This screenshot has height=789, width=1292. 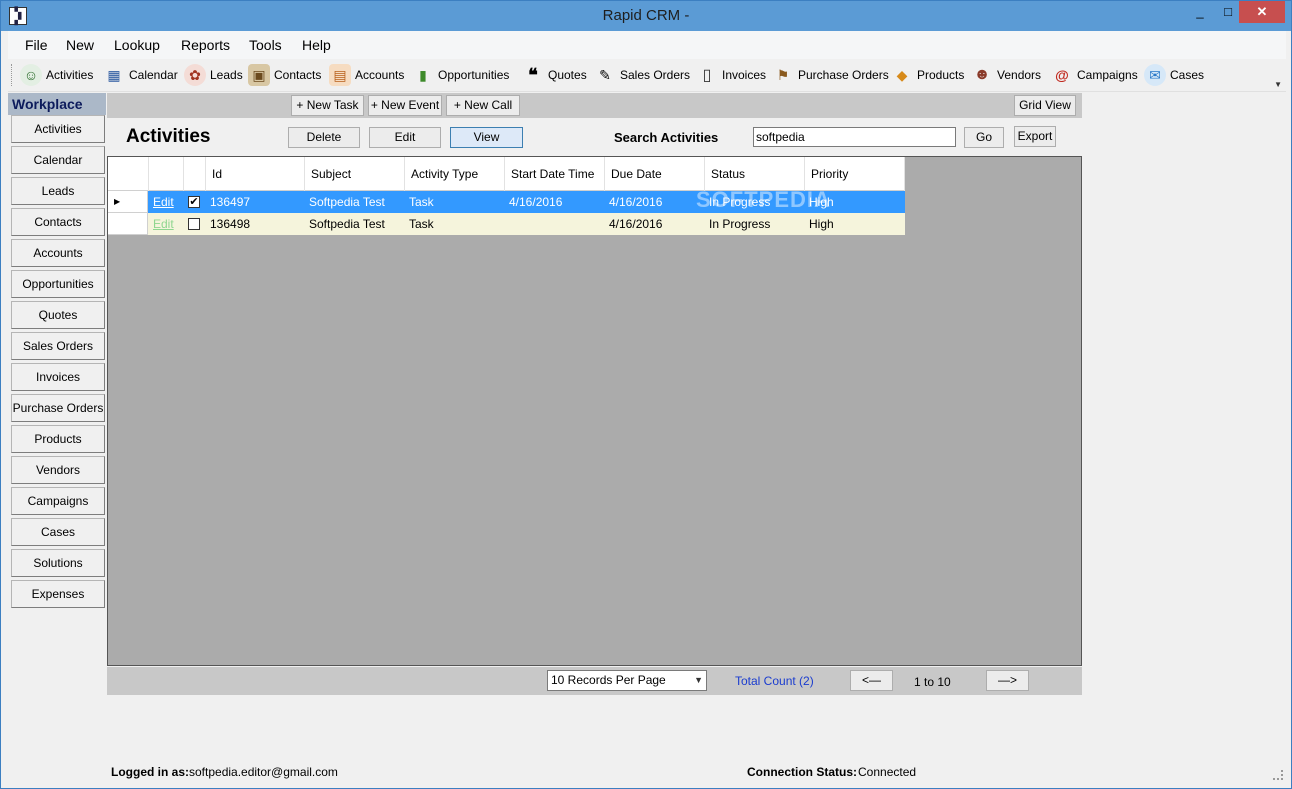 I want to click on accounts-icon: ▤, so click(x=340, y=75).